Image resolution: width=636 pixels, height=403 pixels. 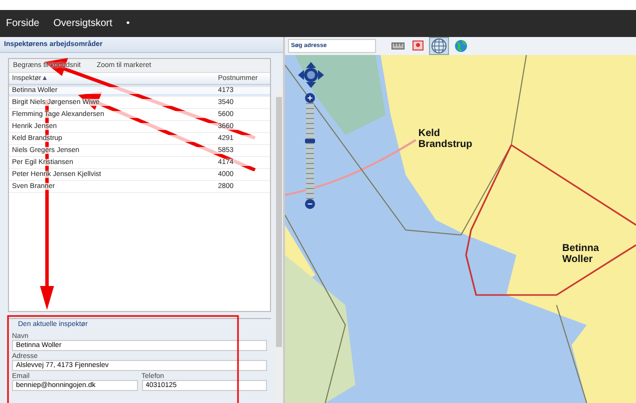 What do you see at coordinates (310, 151) in the screenshot?
I see `zoom-slider` at bounding box center [310, 151].